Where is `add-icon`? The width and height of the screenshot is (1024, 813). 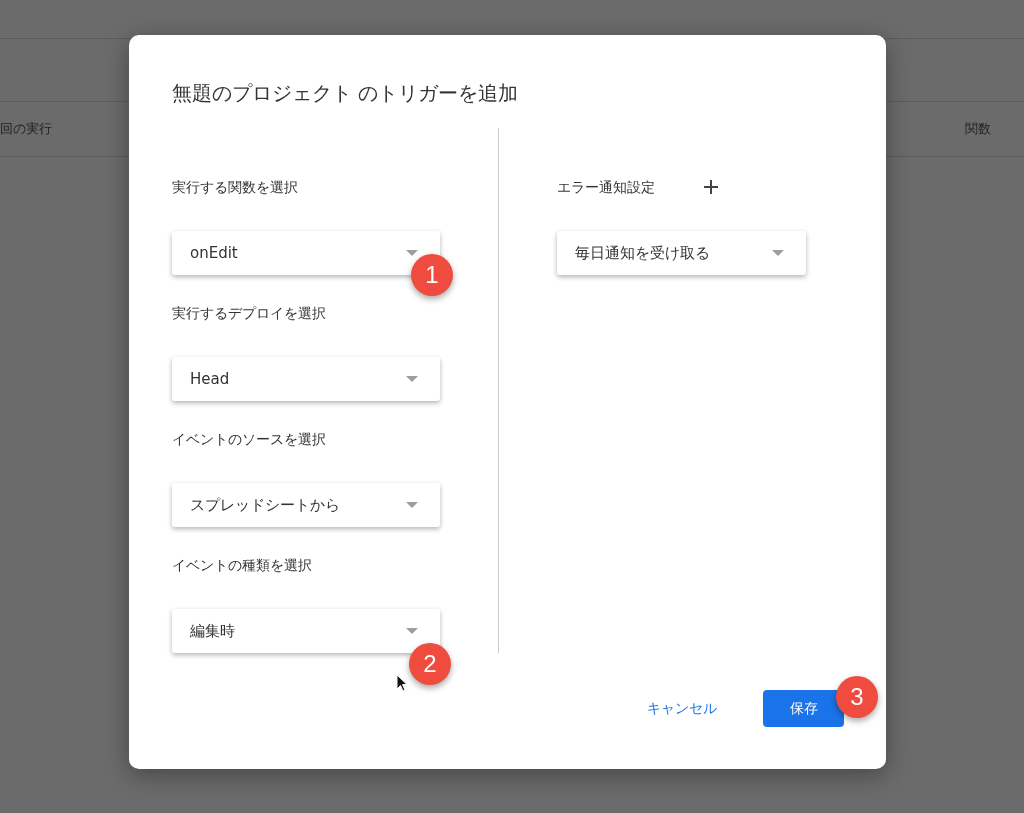
add-icon is located at coordinates (711, 187).